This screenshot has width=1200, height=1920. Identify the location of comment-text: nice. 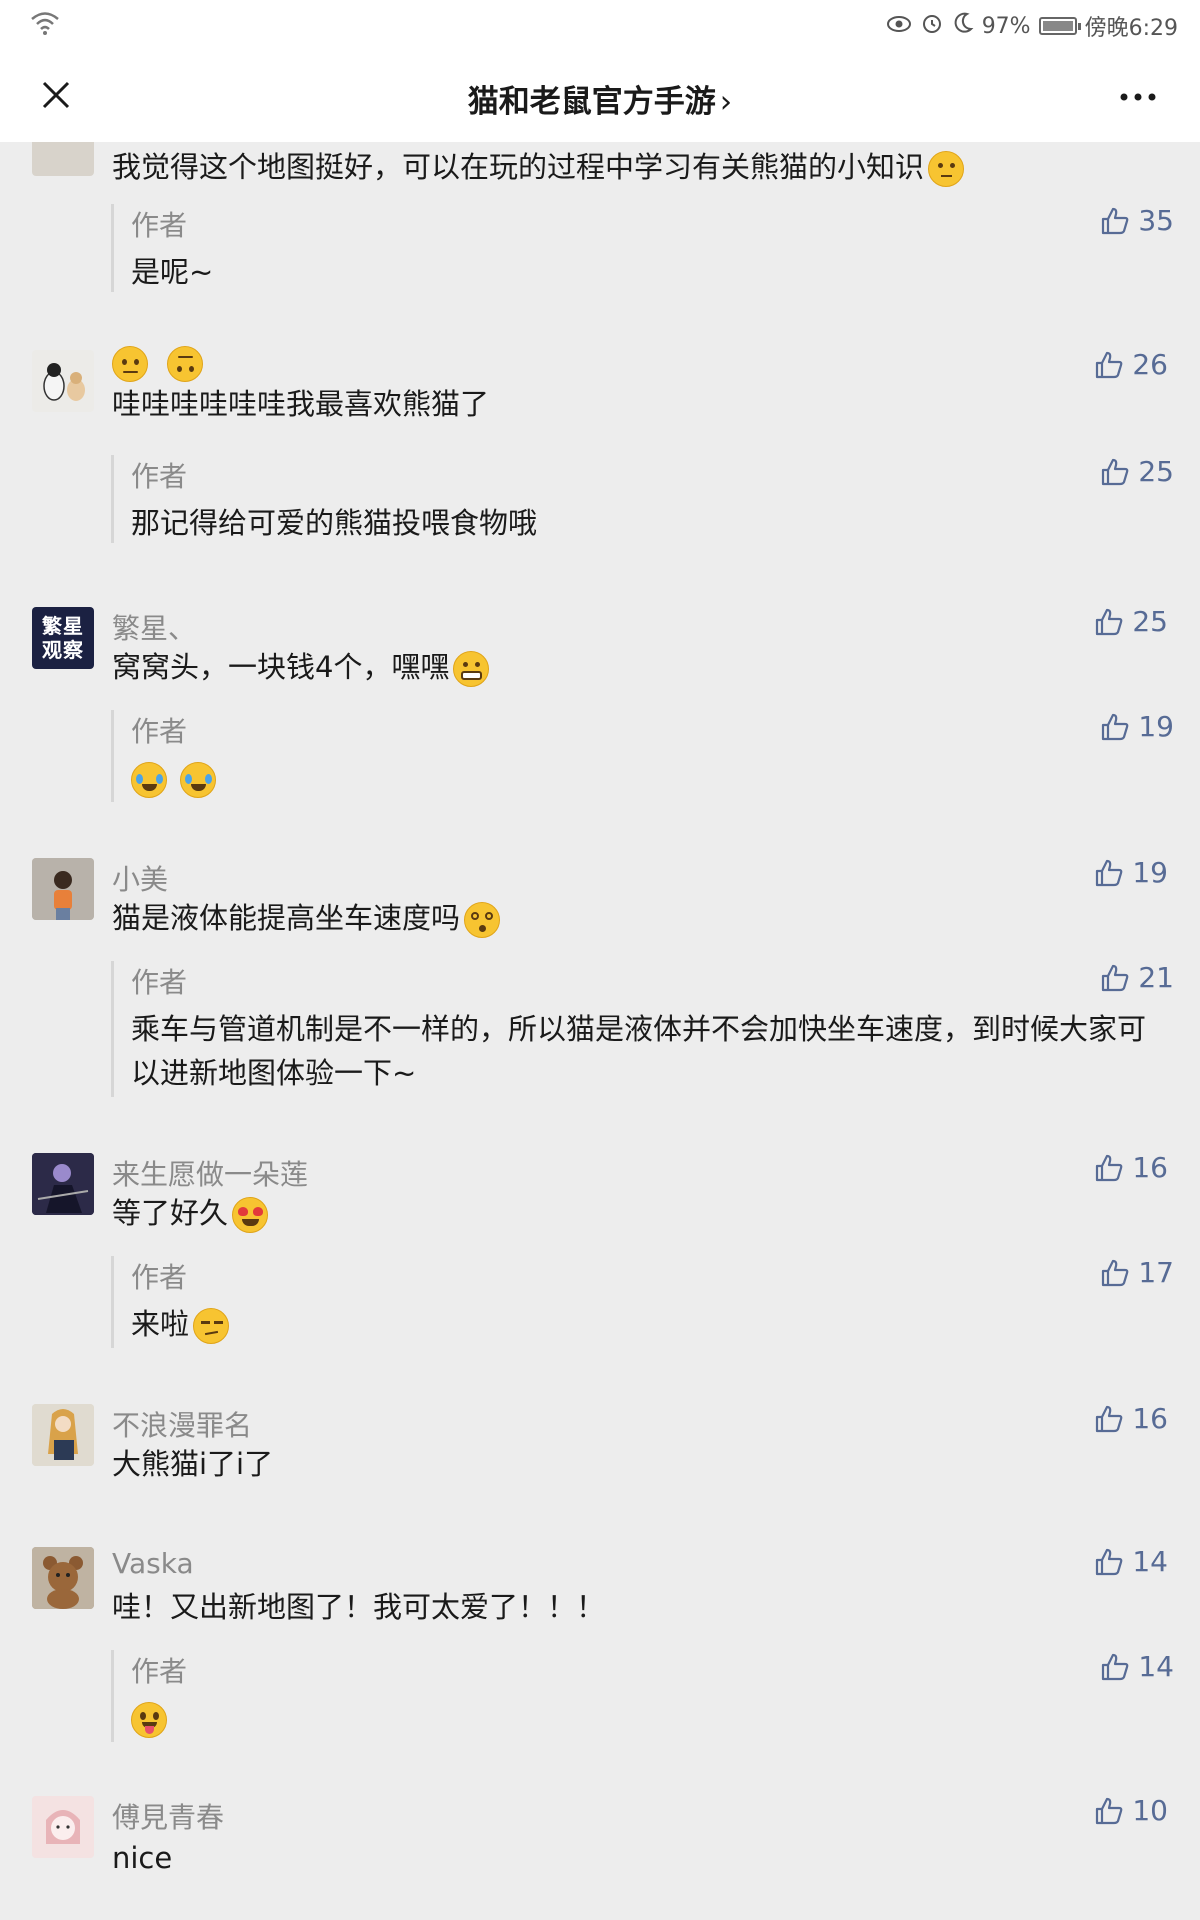
(142, 1858).